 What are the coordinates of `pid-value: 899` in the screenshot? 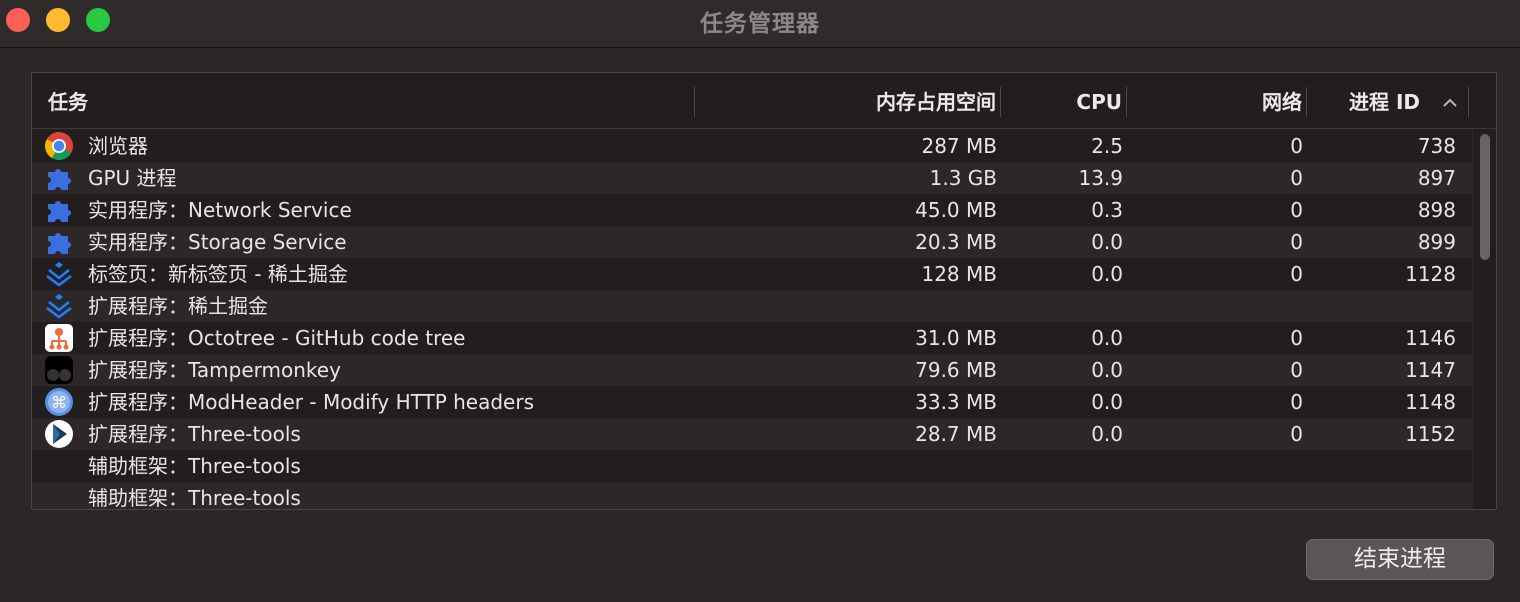 It's located at (1436, 242).